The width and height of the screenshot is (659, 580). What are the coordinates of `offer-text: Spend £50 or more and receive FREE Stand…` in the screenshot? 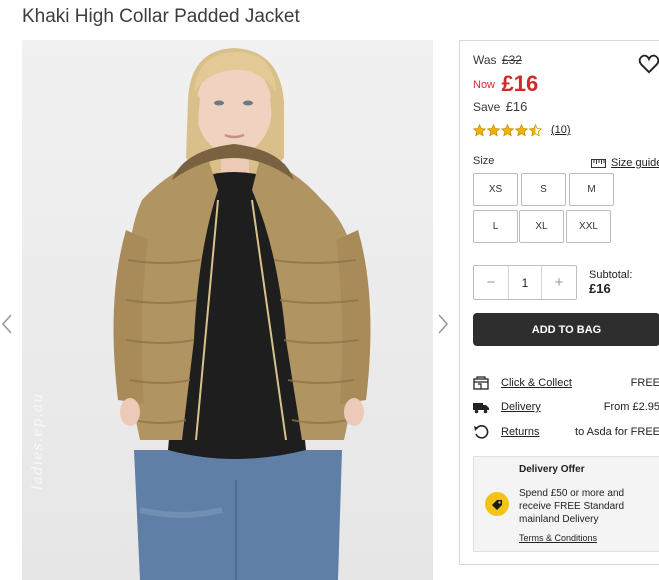 It's located at (572, 506).